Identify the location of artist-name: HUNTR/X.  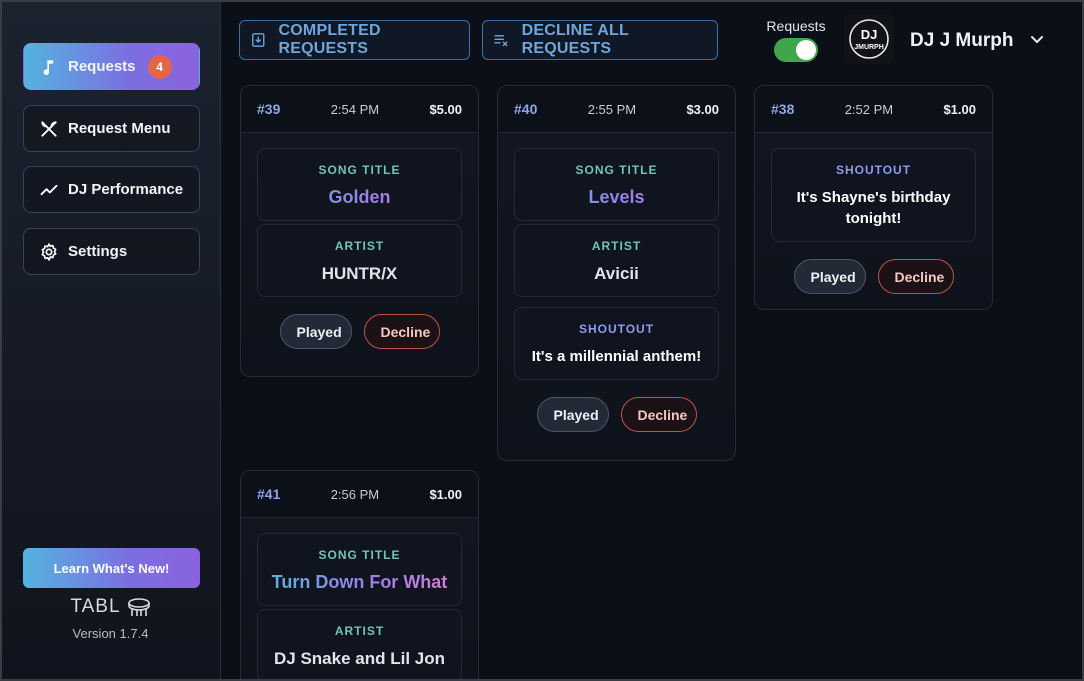
(359, 273).